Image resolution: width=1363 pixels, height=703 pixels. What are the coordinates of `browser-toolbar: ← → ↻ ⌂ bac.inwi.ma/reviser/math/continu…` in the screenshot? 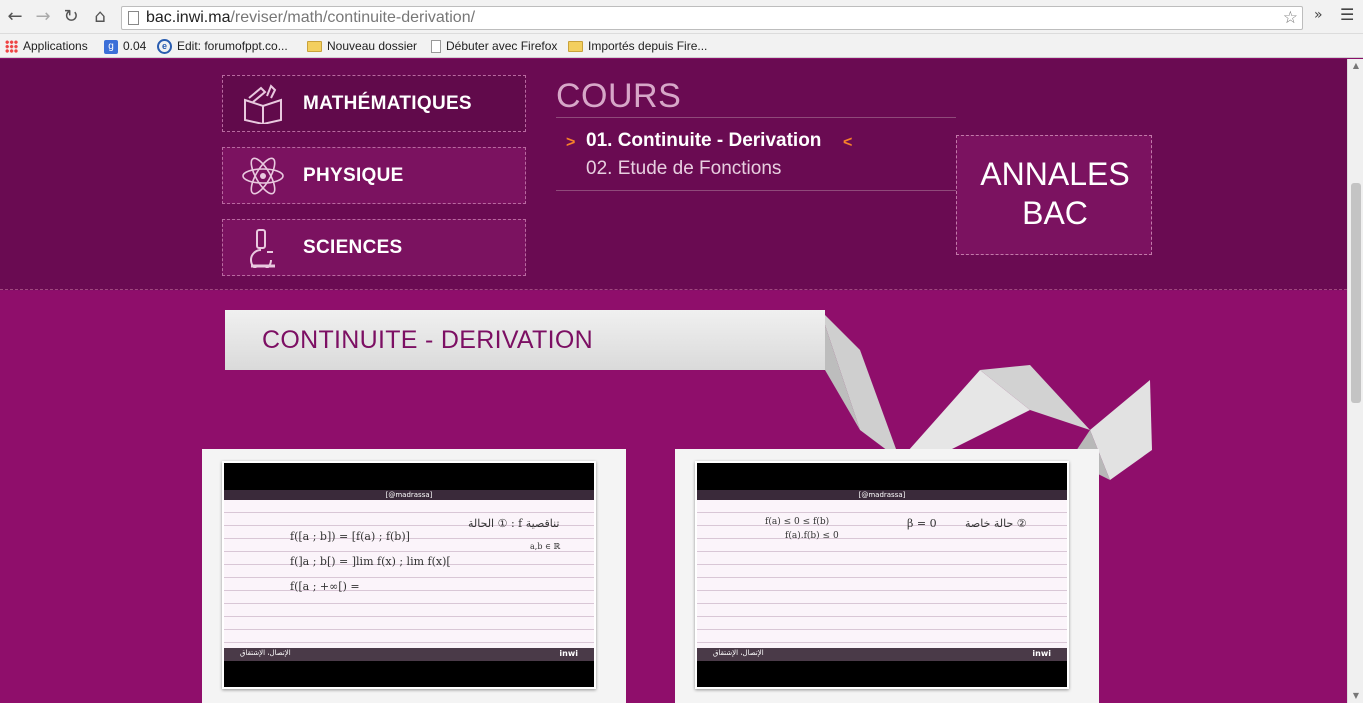 It's located at (681, 17).